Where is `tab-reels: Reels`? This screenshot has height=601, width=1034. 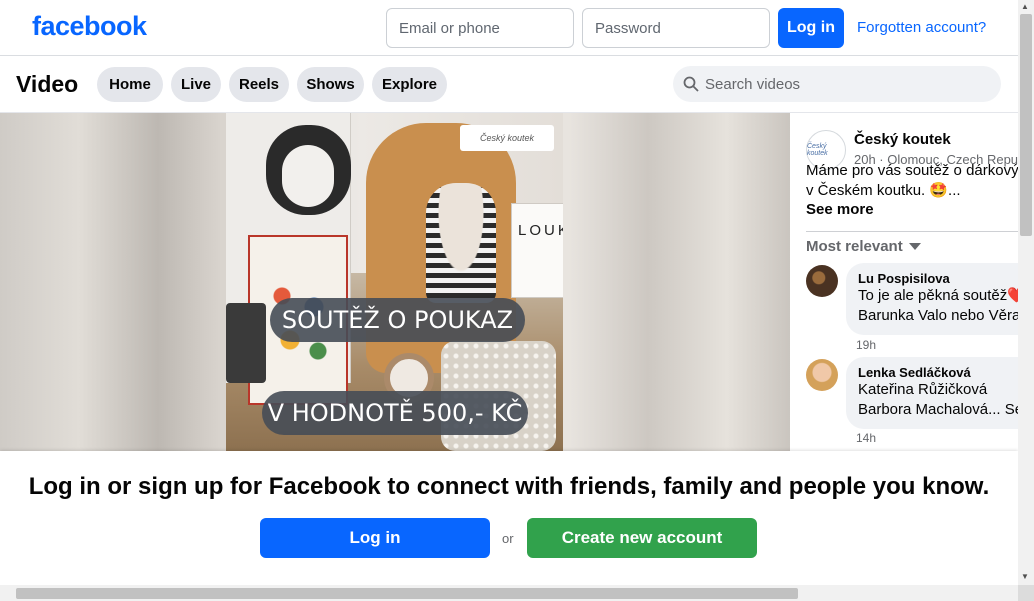
tab-reels: Reels is located at coordinates (259, 84).